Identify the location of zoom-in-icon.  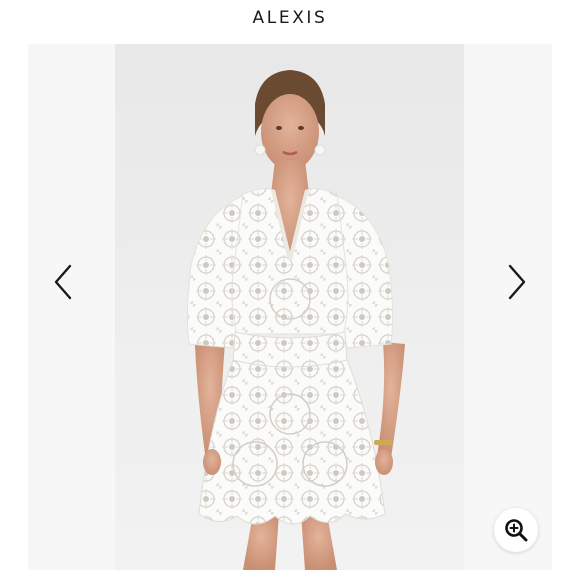
(516, 530).